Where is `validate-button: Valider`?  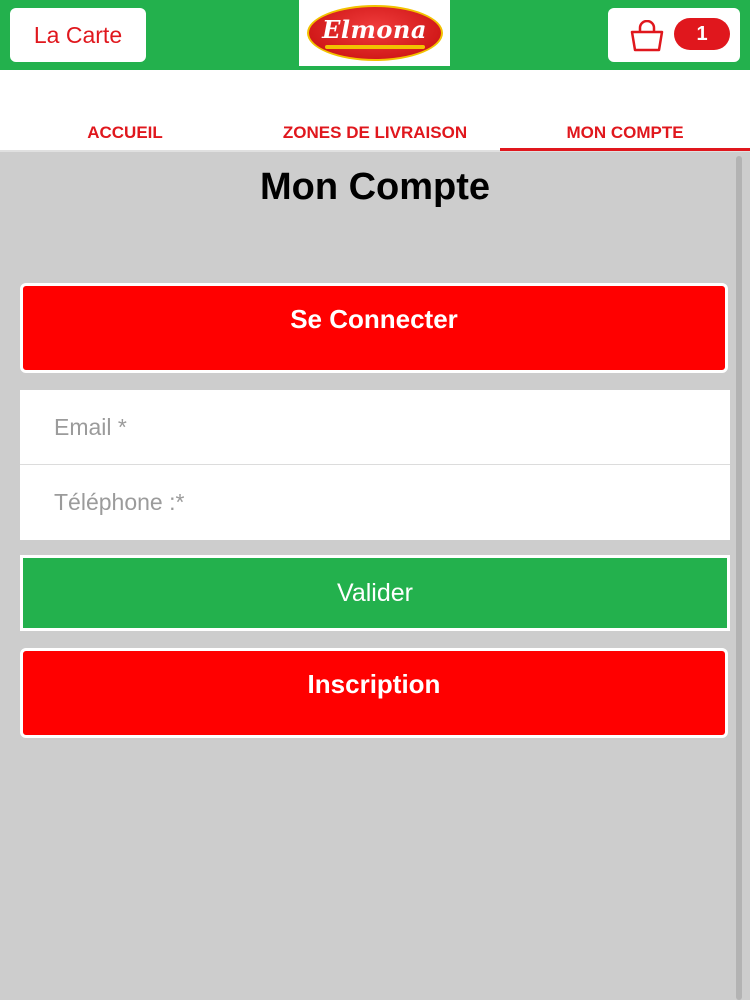
validate-button: Valider is located at coordinates (375, 593).